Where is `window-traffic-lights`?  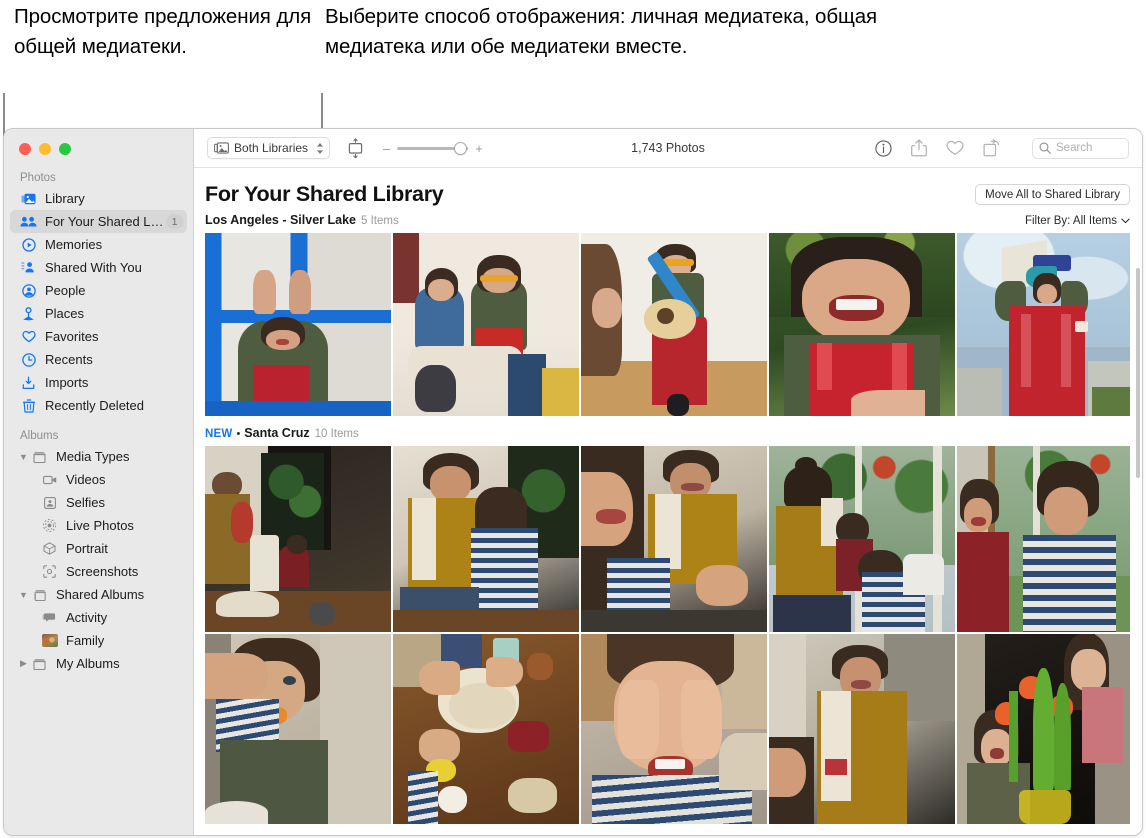 window-traffic-lights is located at coordinates (98, 148).